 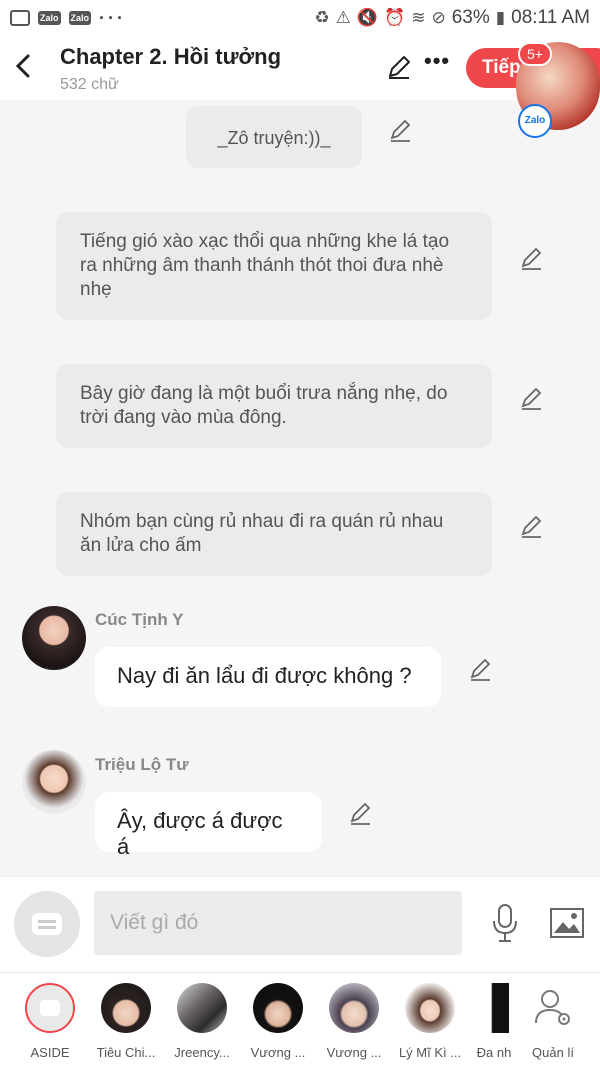 I want to click on aside-icon, so click(x=50, y=1008).